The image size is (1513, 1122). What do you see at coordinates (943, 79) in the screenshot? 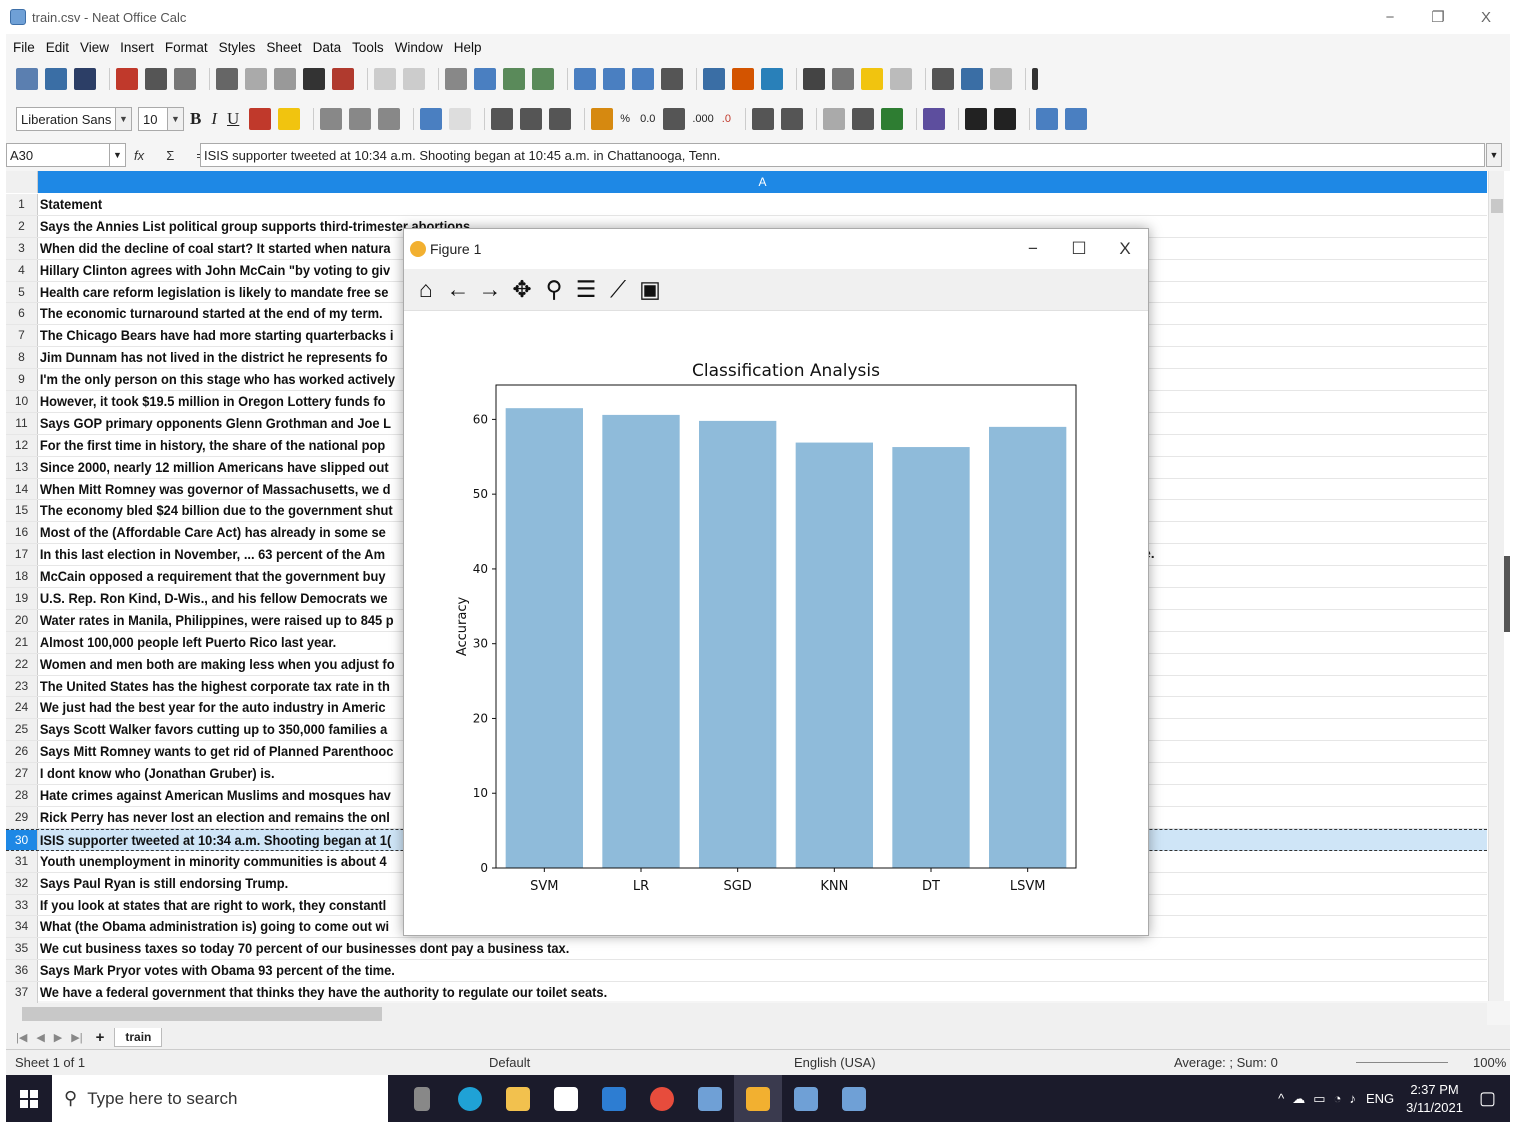
I see `define-print-area-icon` at bounding box center [943, 79].